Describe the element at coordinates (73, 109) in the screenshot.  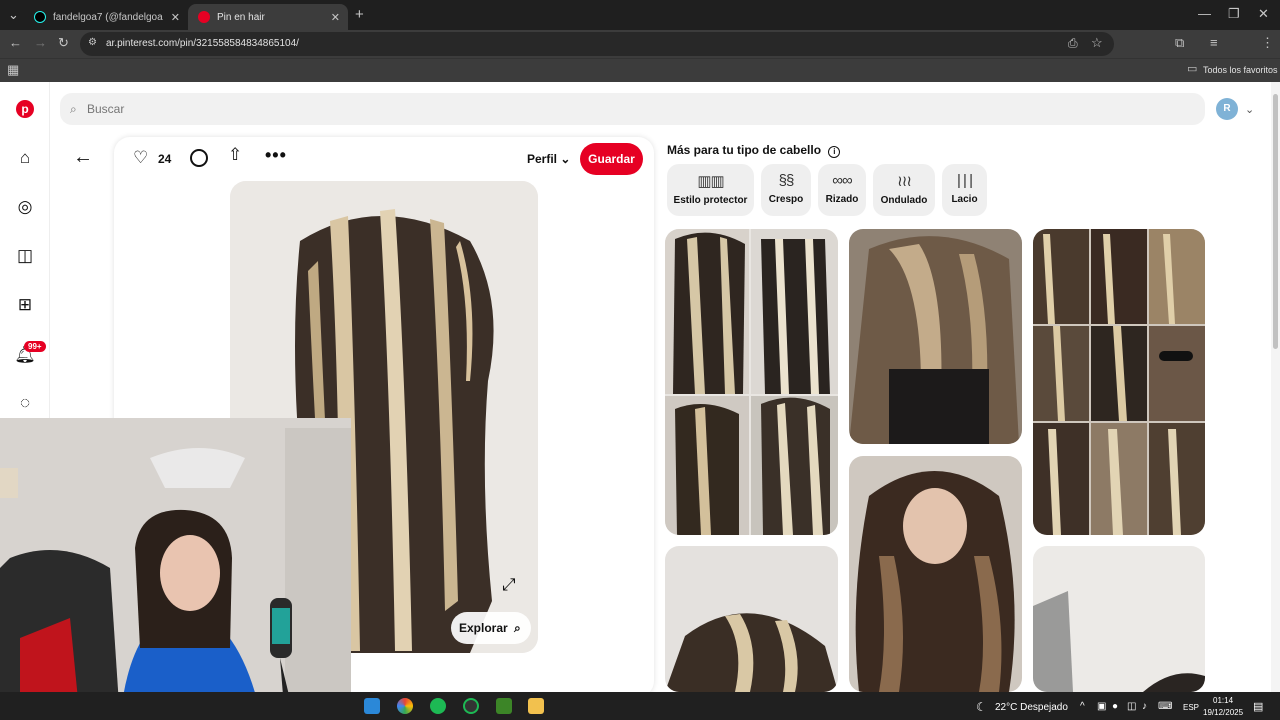
I see `search-icon: ⌕` at that location.